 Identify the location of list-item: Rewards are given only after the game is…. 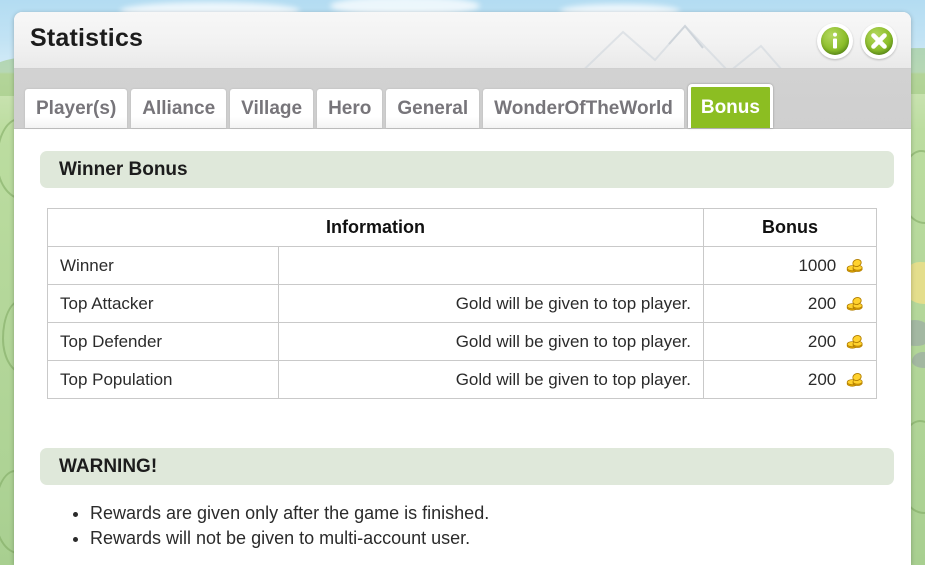
(500, 513).